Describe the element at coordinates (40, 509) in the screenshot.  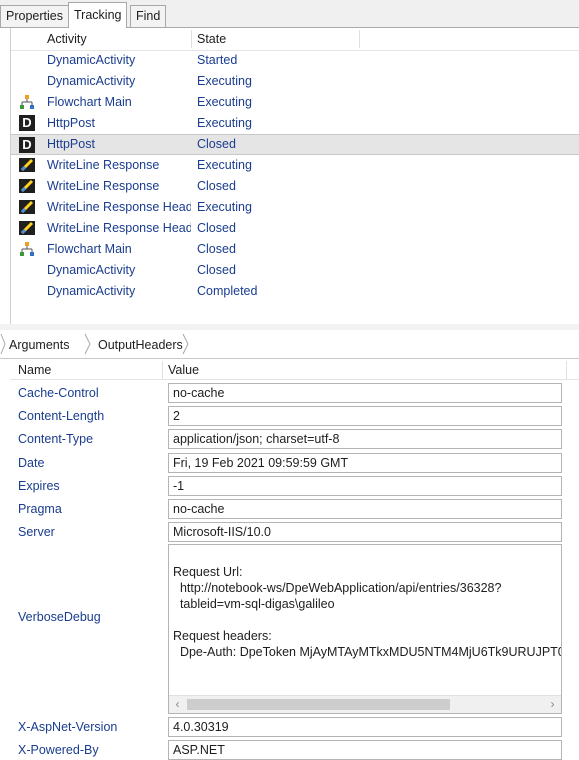
I see `property-name: Pragma` at that location.